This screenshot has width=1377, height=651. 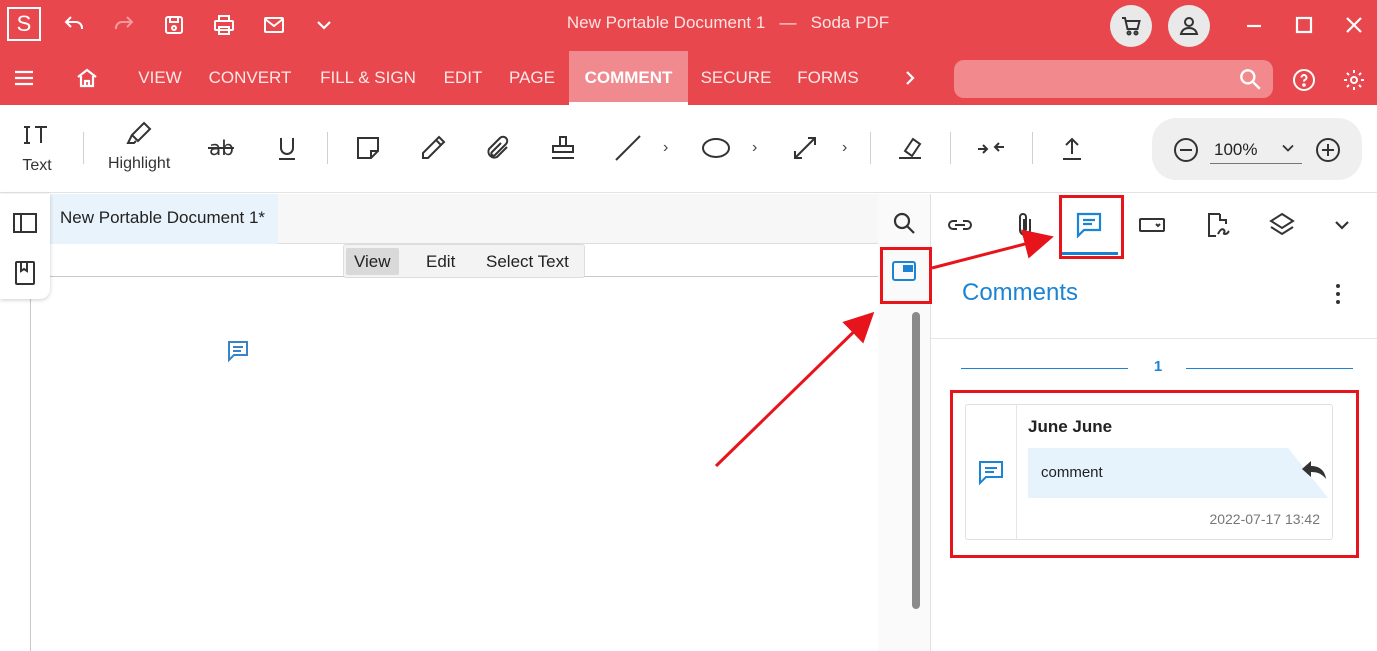 I want to click on hamburger-menu-icon, so click(x=24, y=78).